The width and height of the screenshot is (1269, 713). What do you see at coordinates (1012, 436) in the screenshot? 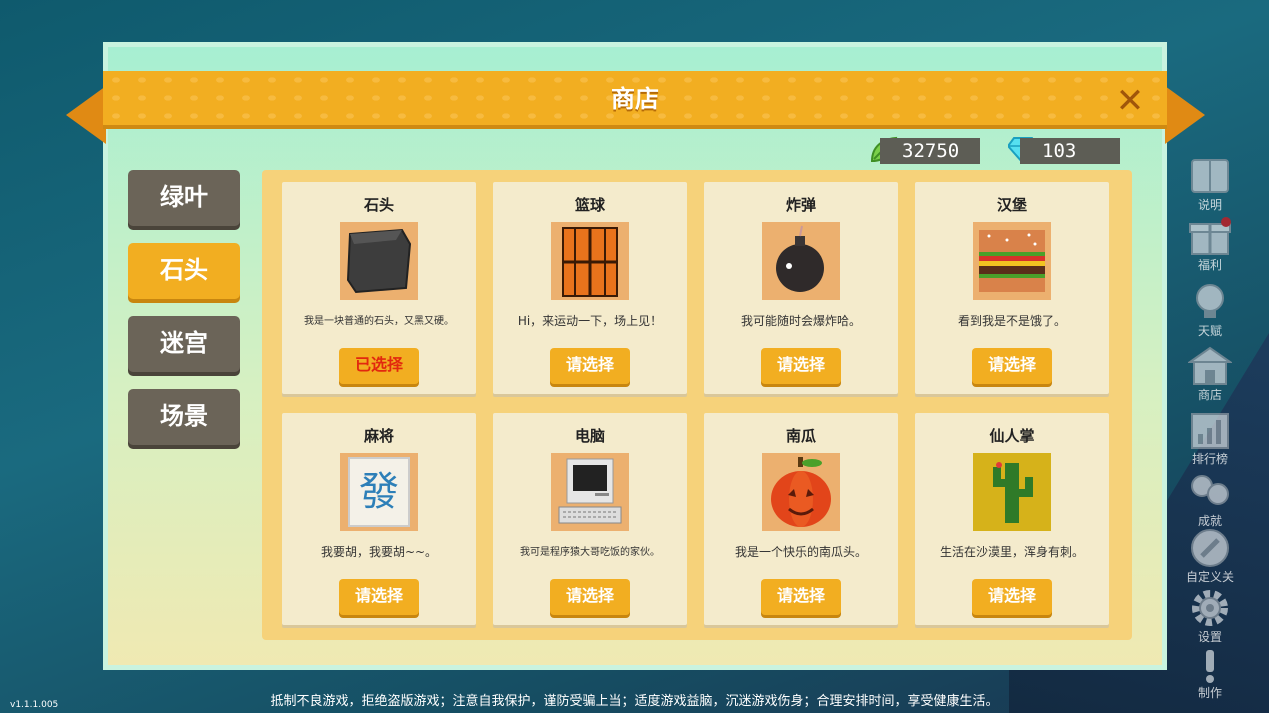
I see `item-name: 仙人掌` at bounding box center [1012, 436].